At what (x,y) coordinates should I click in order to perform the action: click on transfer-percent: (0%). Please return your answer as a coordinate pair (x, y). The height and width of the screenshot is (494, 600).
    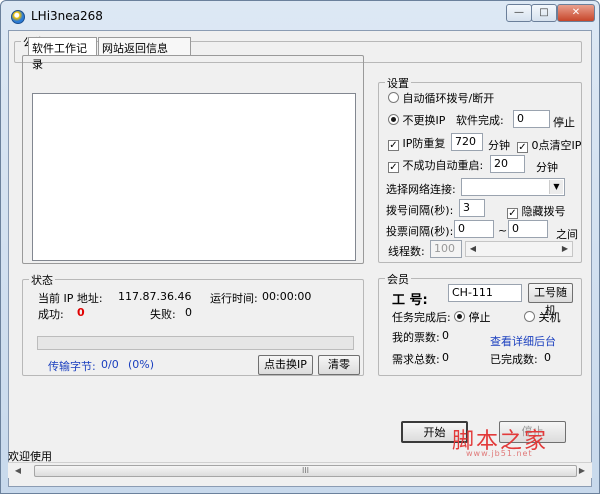
    Looking at the image, I should click on (141, 364).